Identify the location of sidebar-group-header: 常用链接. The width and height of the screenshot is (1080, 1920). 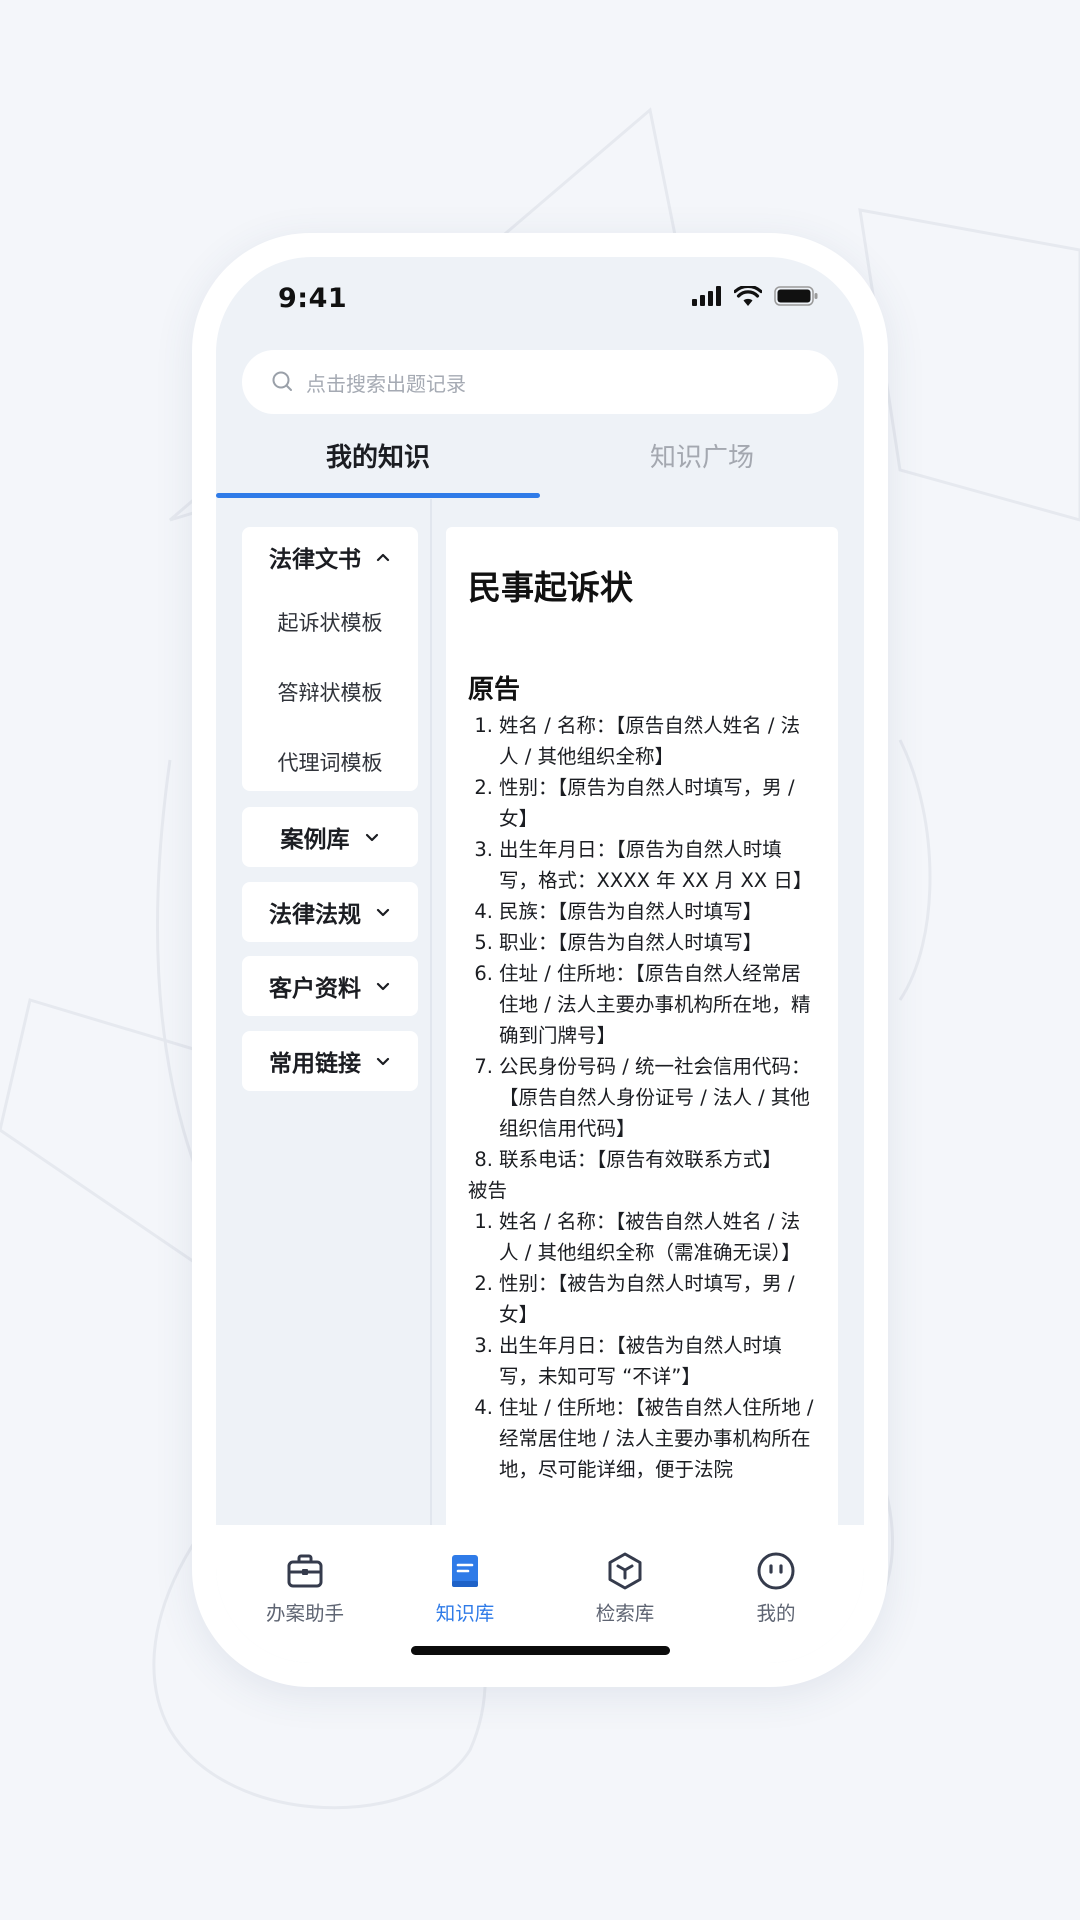
(330, 1061).